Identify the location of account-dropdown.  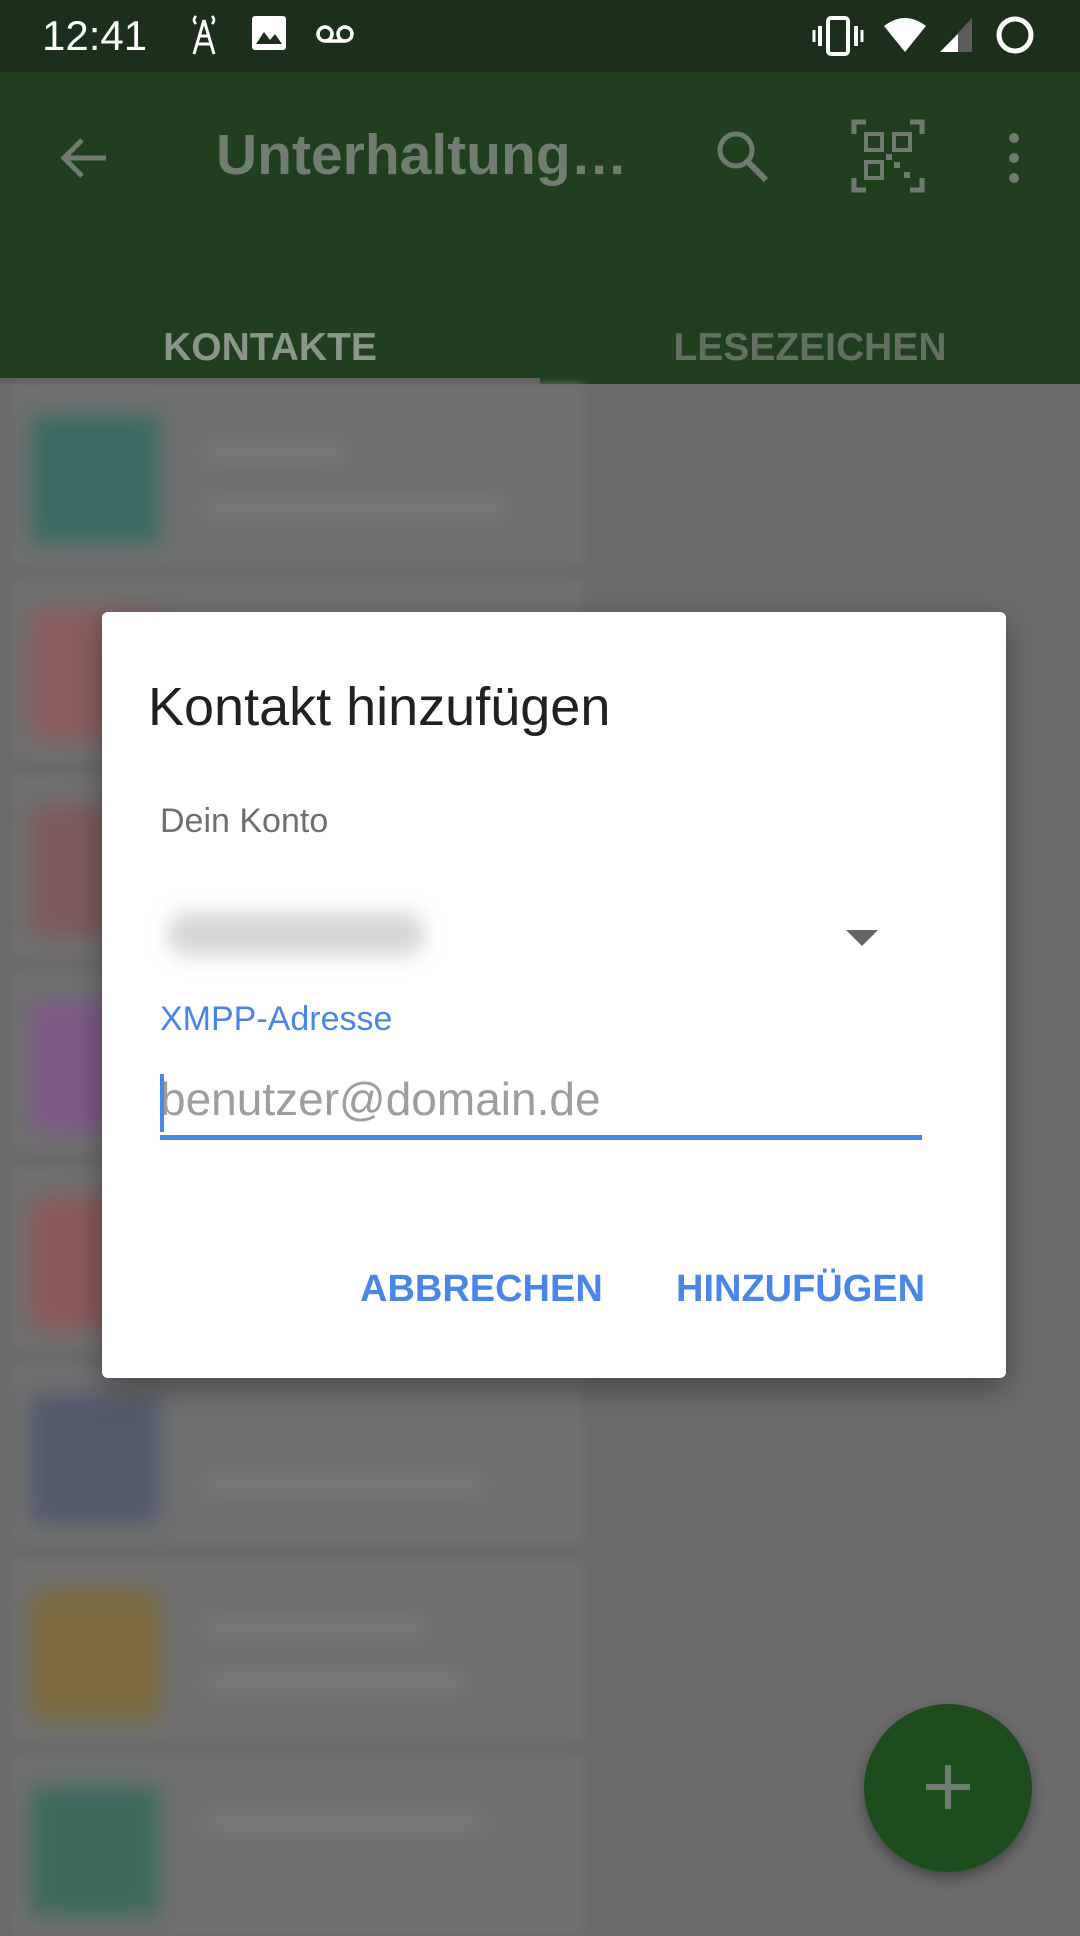
(536, 944).